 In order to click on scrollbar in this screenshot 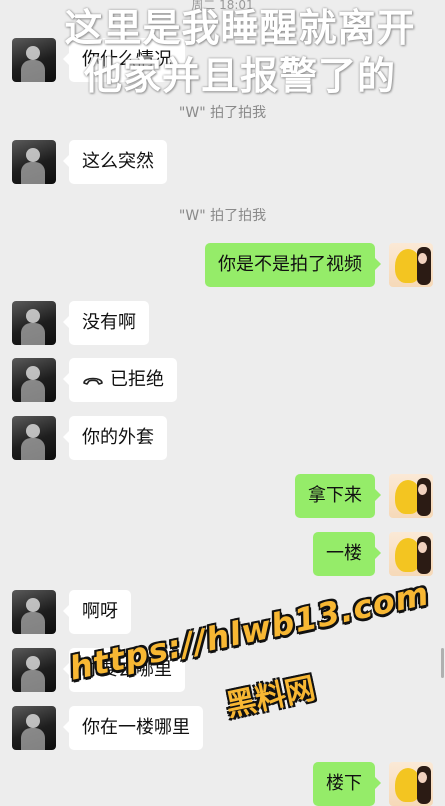, I will do `click(442, 663)`.